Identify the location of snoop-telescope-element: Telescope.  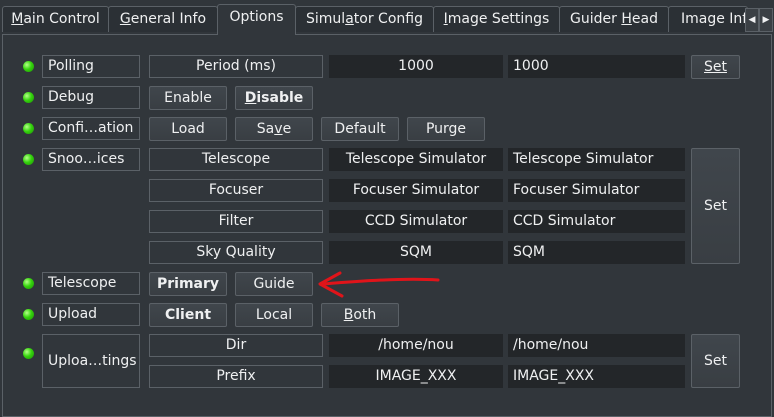
(236, 159).